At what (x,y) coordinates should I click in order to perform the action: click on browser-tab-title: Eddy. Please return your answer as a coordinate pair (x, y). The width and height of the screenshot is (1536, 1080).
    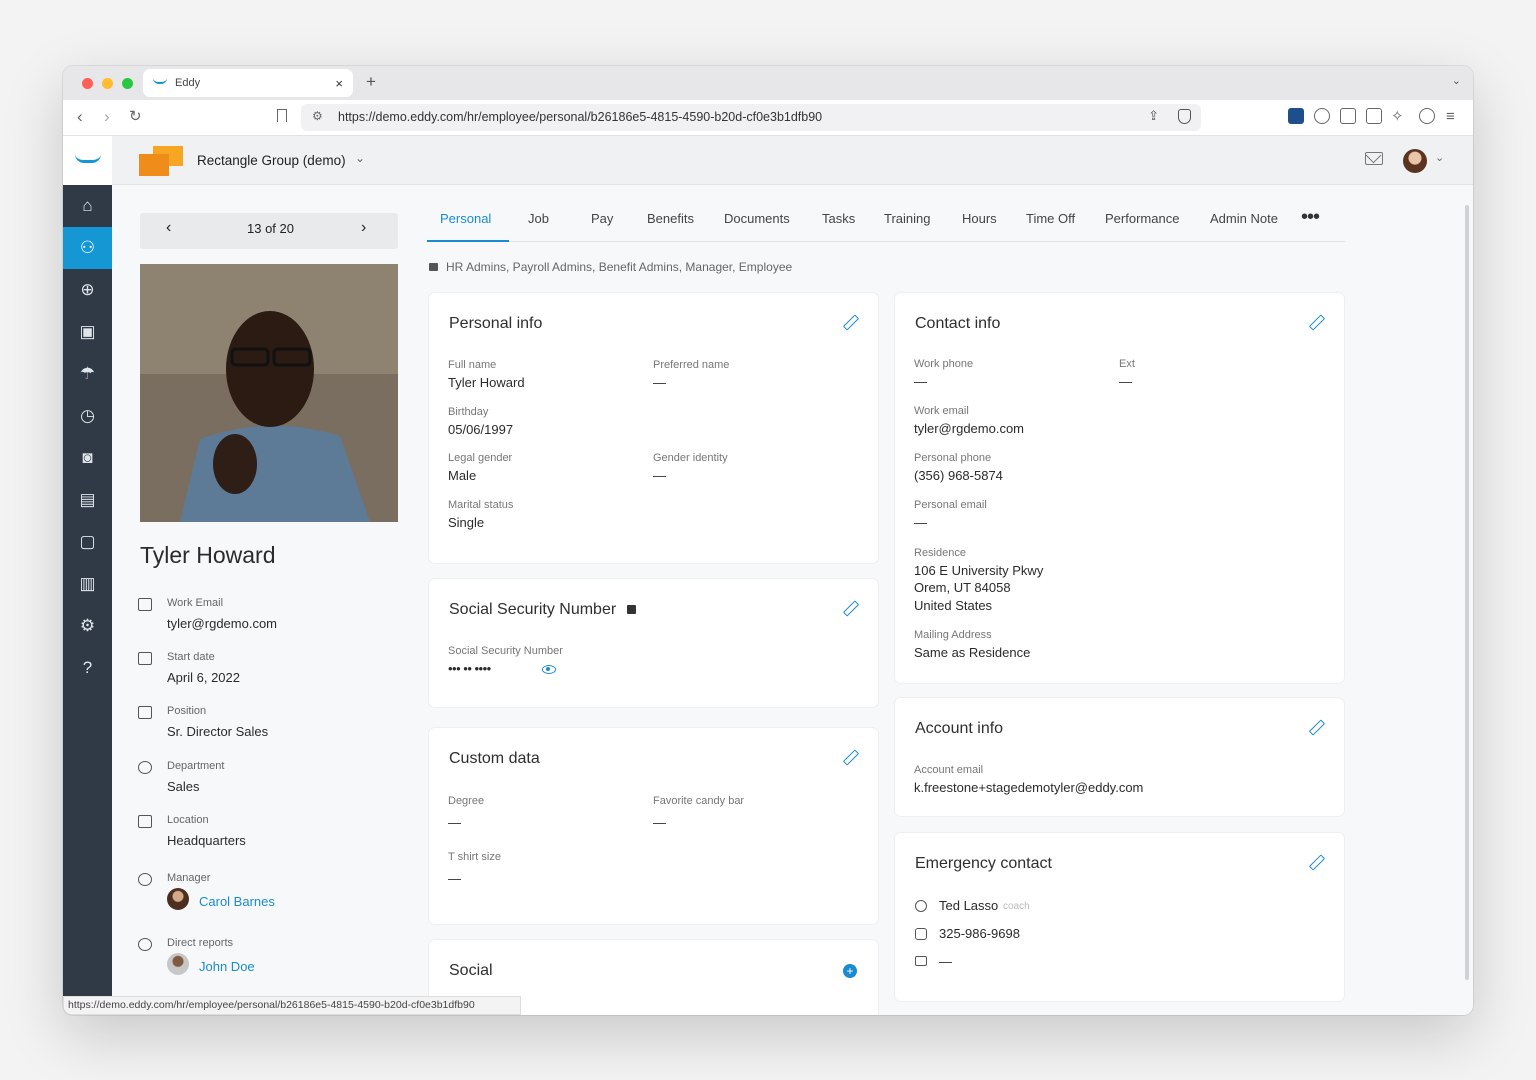
    Looking at the image, I should click on (188, 83).